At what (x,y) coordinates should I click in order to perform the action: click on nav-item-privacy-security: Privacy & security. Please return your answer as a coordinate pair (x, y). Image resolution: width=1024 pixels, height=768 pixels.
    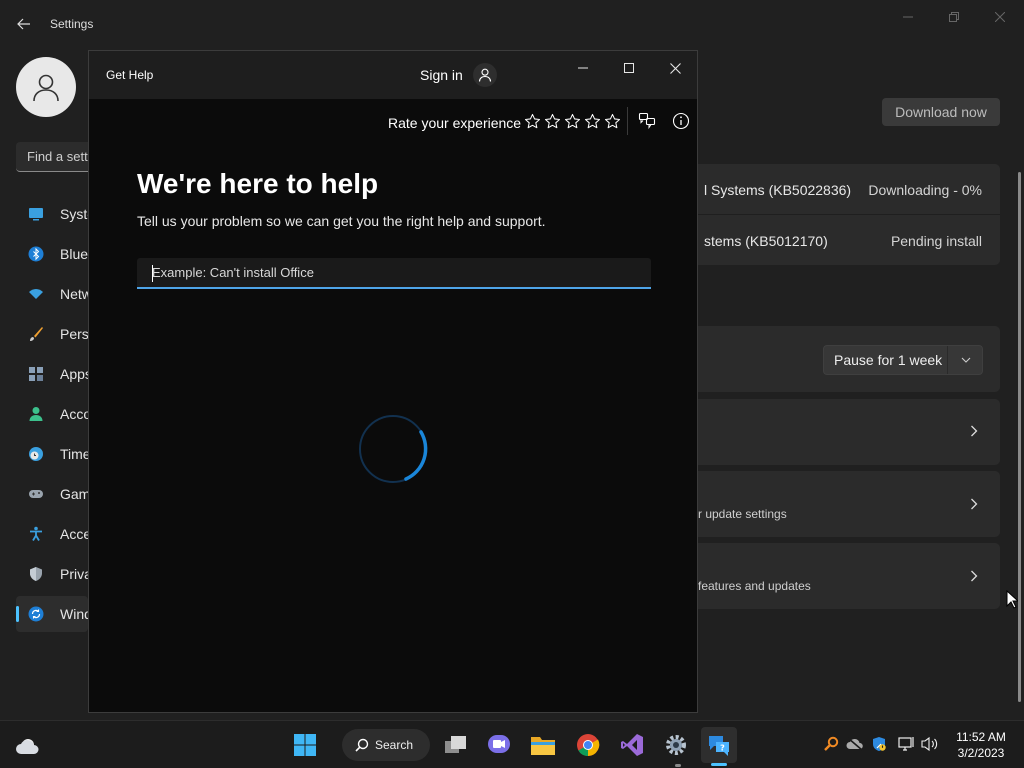
    Looking at the image, I should click on (52, 574).